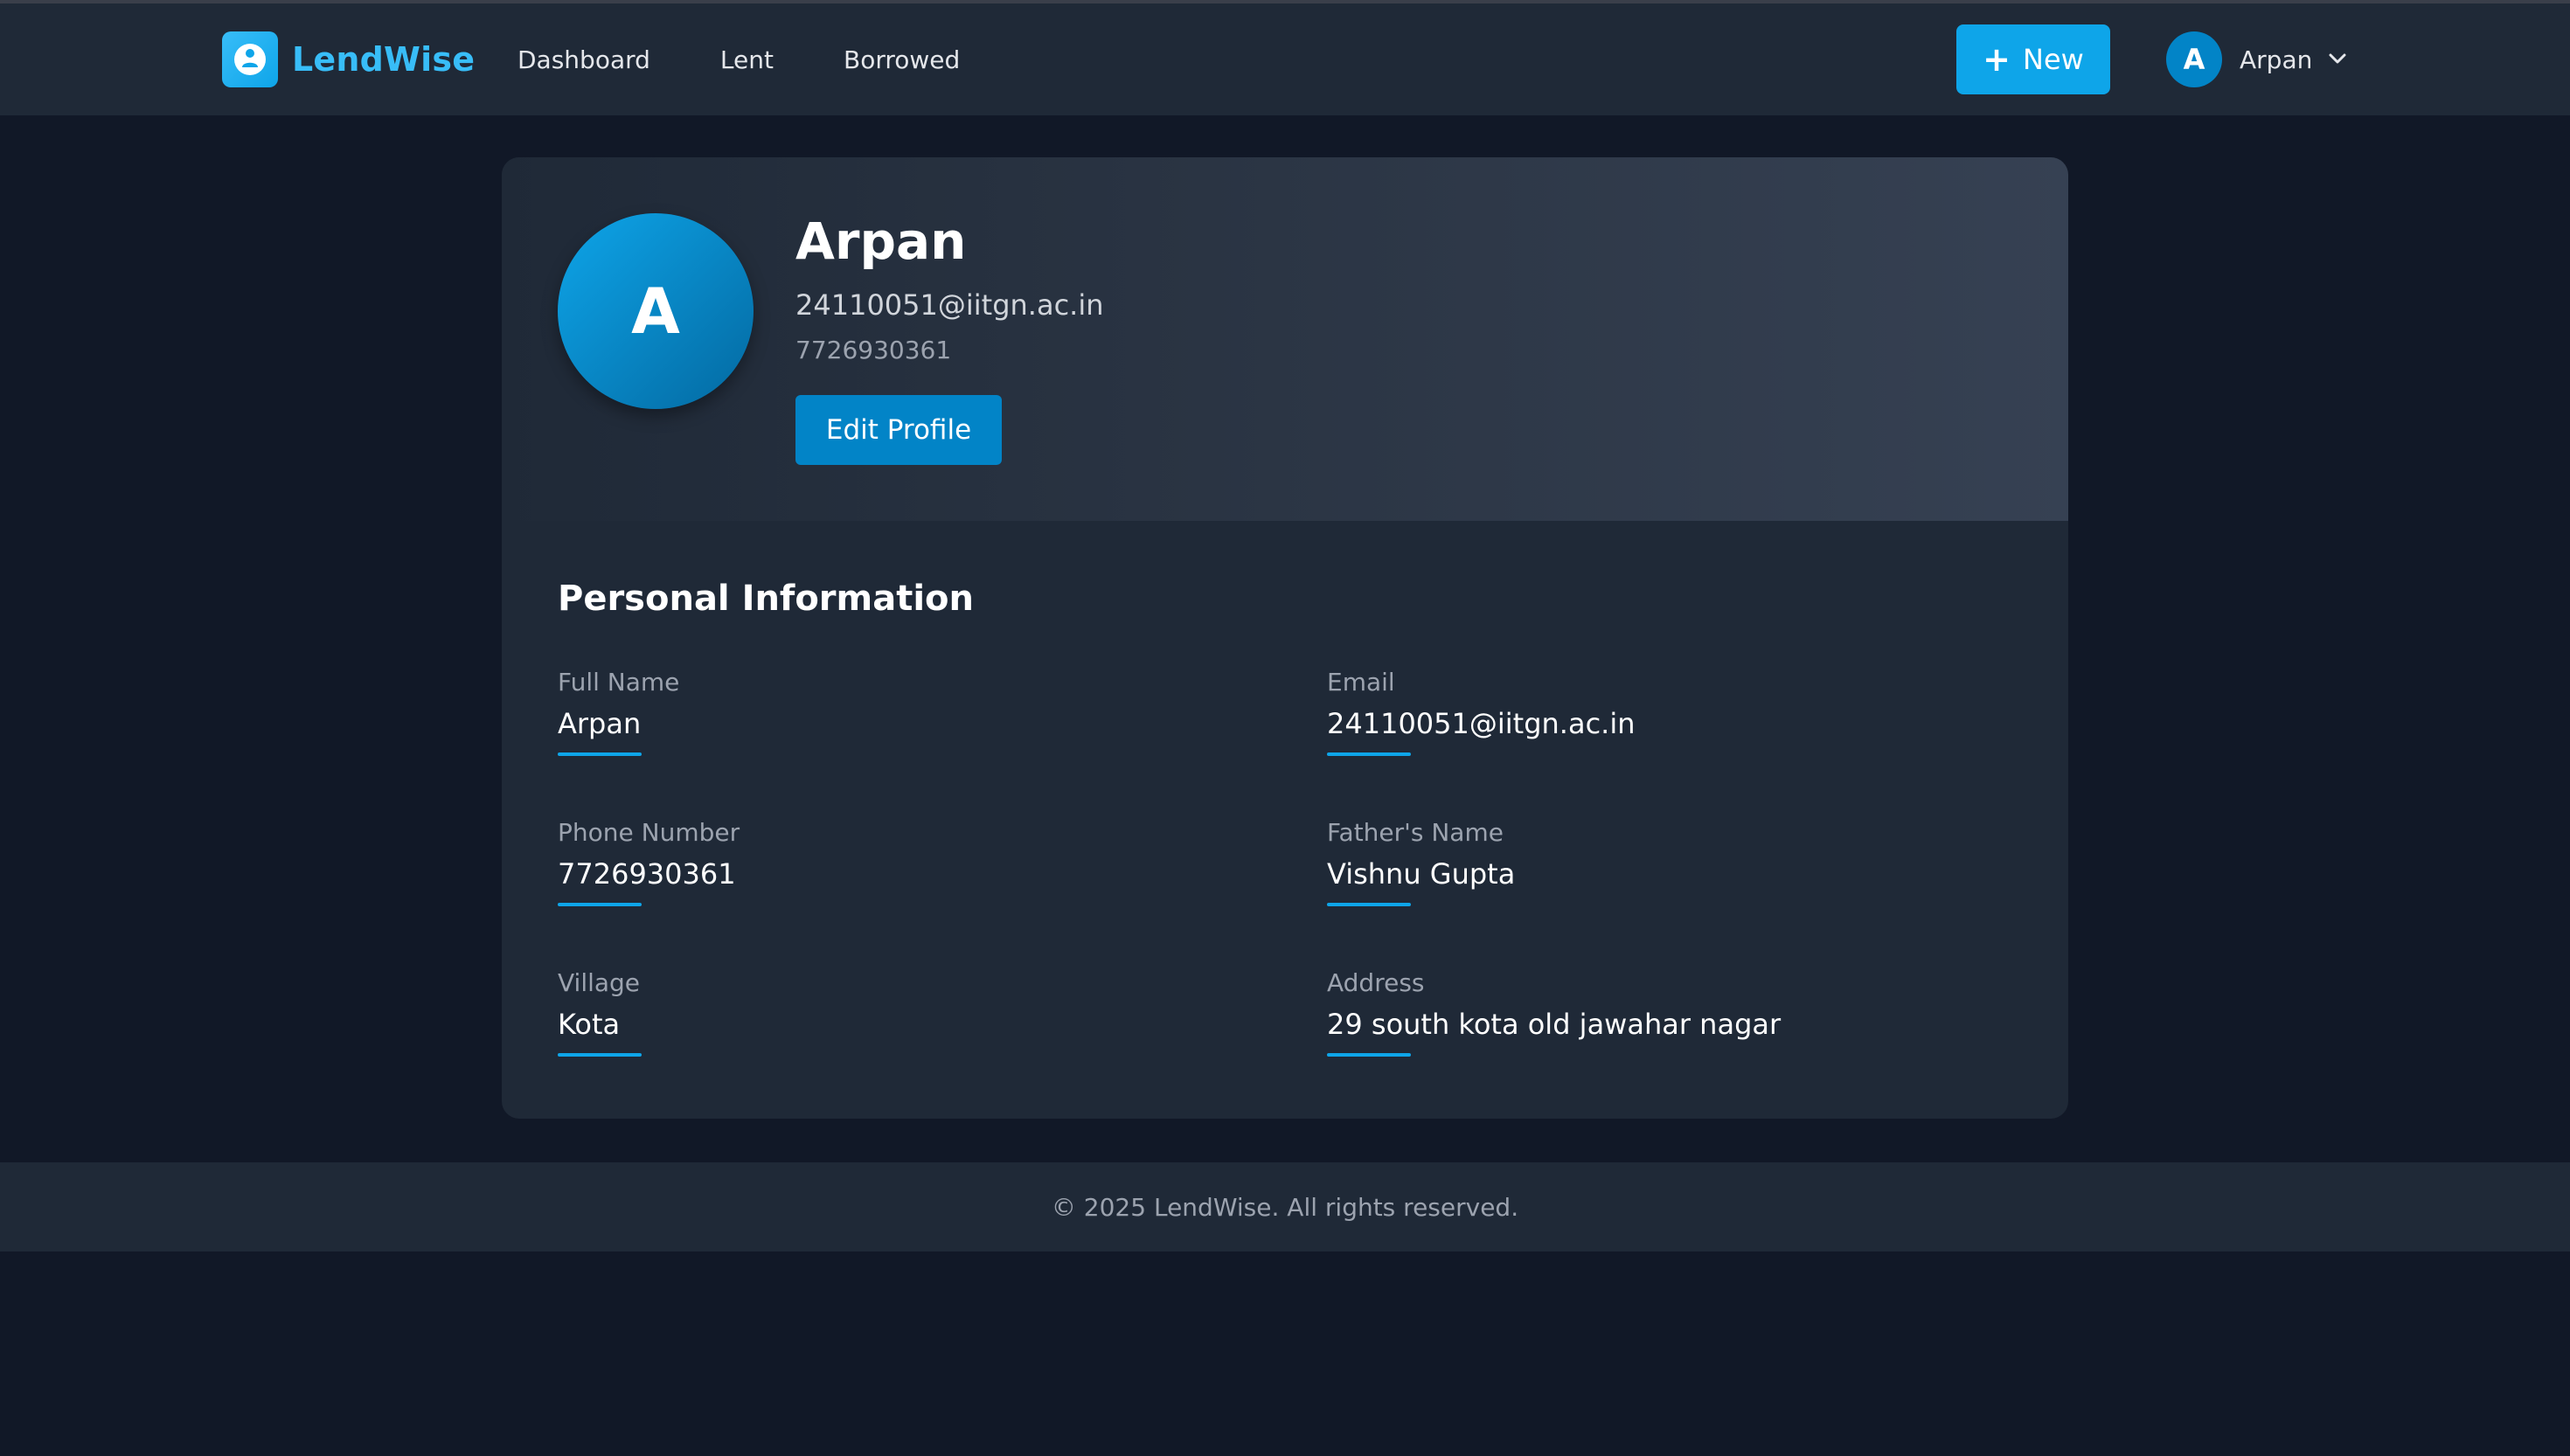 This screenshot has width=2570, height=1456. I want to click on avatar: A, so click(2194, 59).